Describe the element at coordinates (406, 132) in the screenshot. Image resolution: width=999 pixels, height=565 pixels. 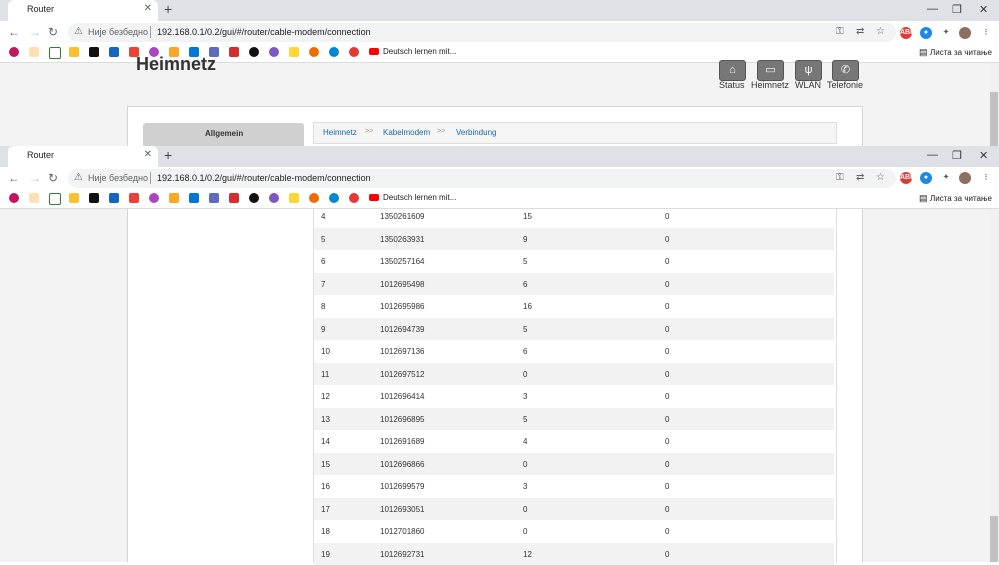
I see `breadcrumb-kabelmodem: Kabelmodem` at that location.